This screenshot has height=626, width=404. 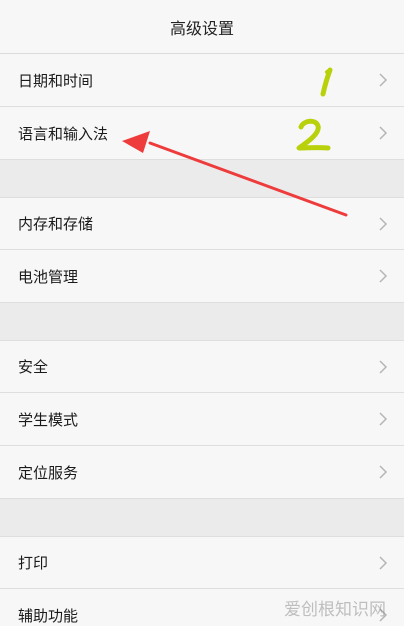 I want to click on settings-item-label: 定位服务, so click(x=48, y=472).